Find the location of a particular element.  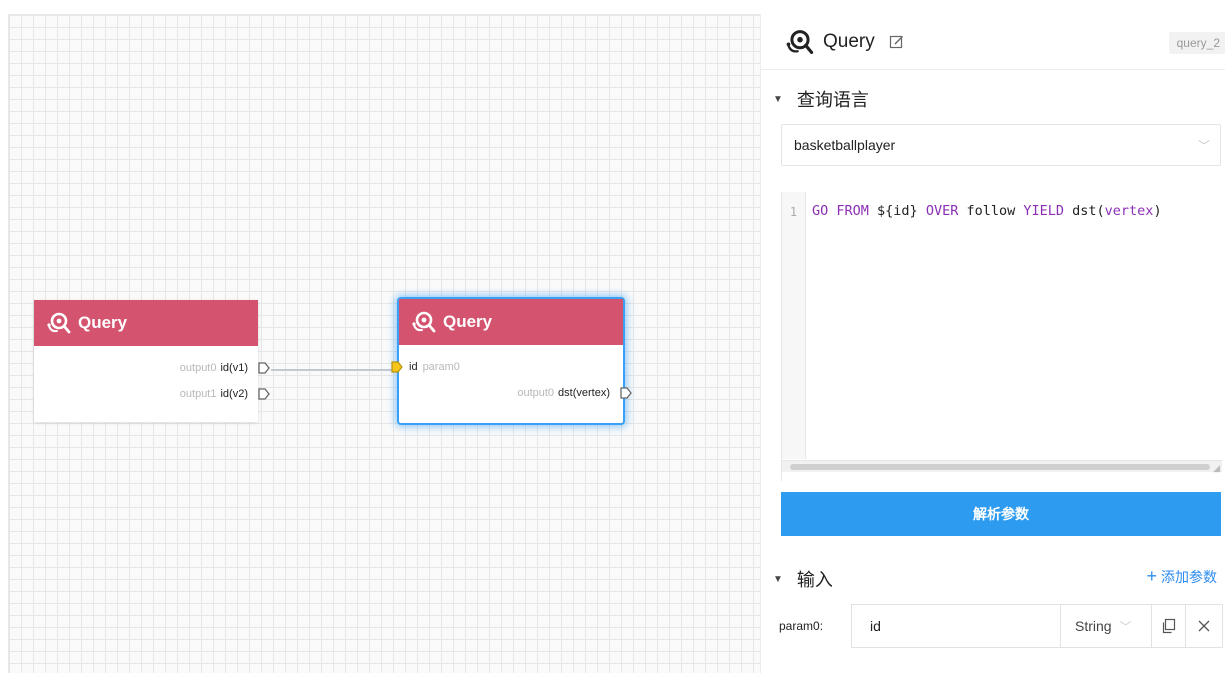

resize-grip-icon: ◢ is located at coordinates (1216, 468).